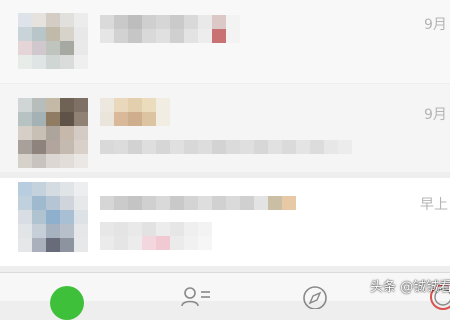 This screenshot has height=320, width=450. What do you see at coordinates (434, 205) in the screenshot?
I see `chat-time: 早上` at bounding box center [434, 205].